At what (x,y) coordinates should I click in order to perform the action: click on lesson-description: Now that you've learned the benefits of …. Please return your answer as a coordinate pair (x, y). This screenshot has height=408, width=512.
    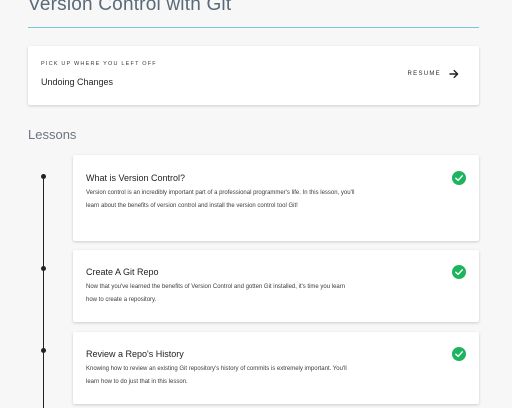
    Looking at the image, I should click on (216, 293).